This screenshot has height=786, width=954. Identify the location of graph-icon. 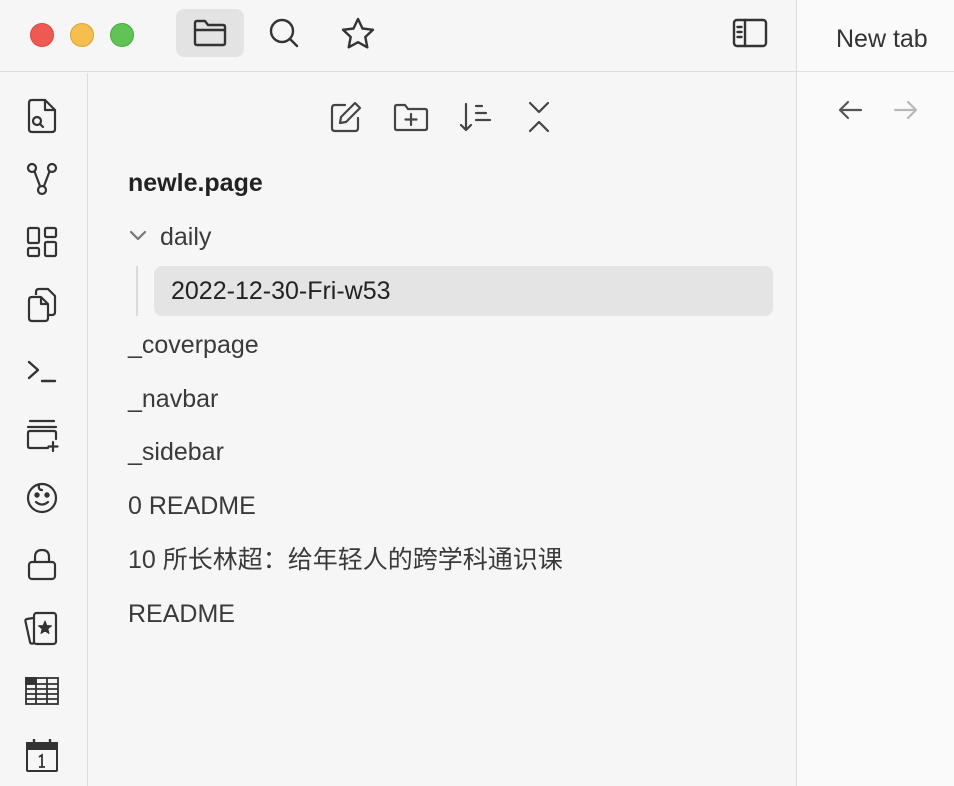
(42, 179).